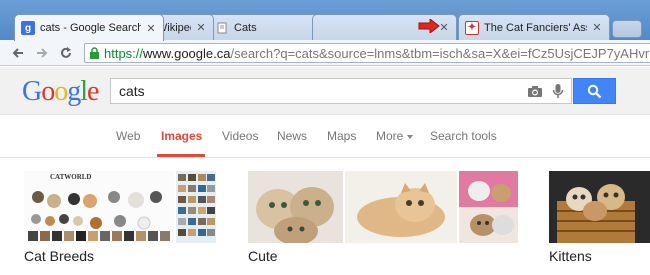 This screenshot has height=275, width=650. Describe the element at coordinates (181, 136) in the screenshot. I see `tab-images: Images` at that location.